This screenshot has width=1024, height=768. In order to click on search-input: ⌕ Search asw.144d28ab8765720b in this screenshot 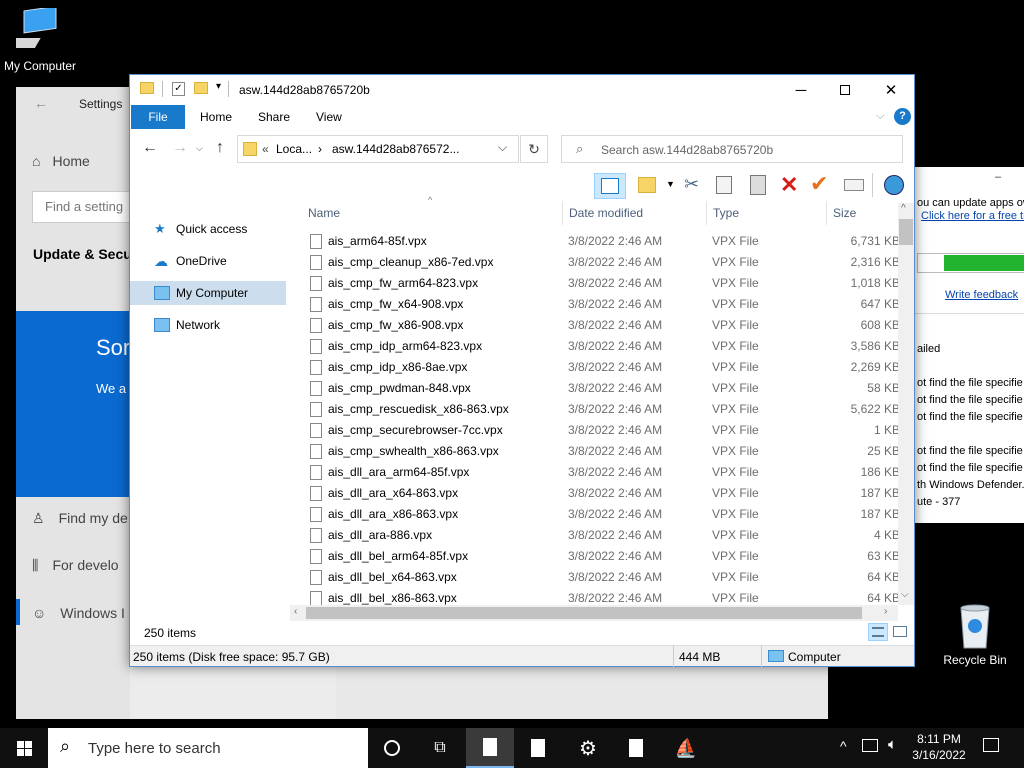, I will do `click(732, 149)`.